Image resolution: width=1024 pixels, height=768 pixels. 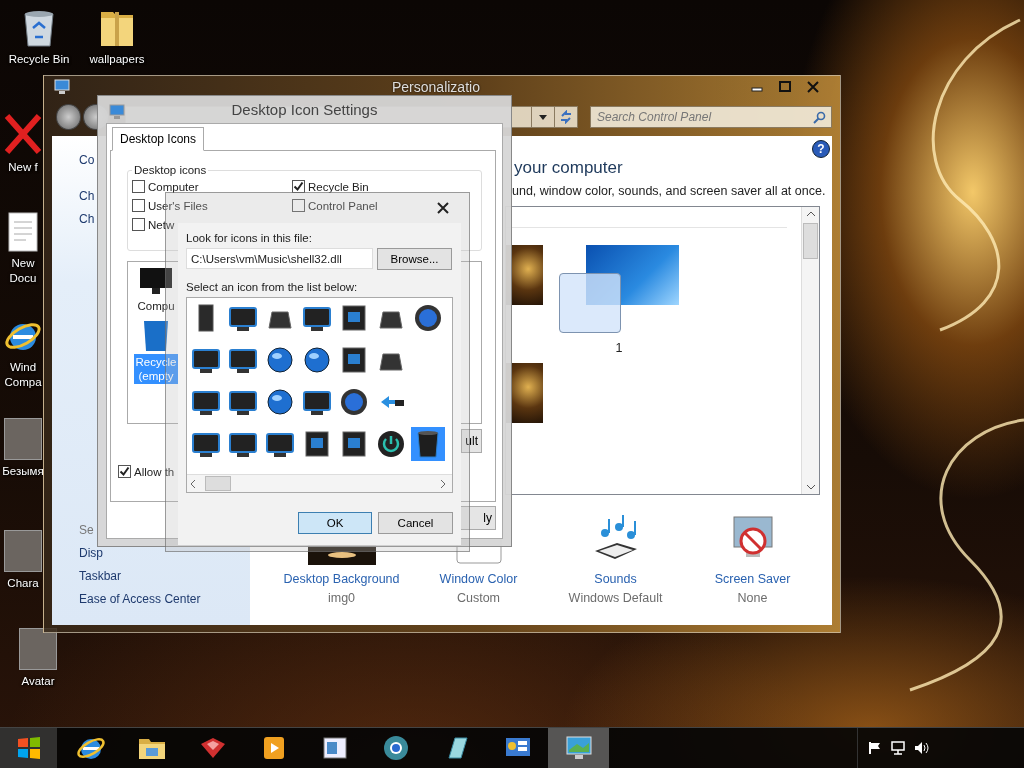 I want to click on setting-link: Window Color, so click(x=478, y=579).